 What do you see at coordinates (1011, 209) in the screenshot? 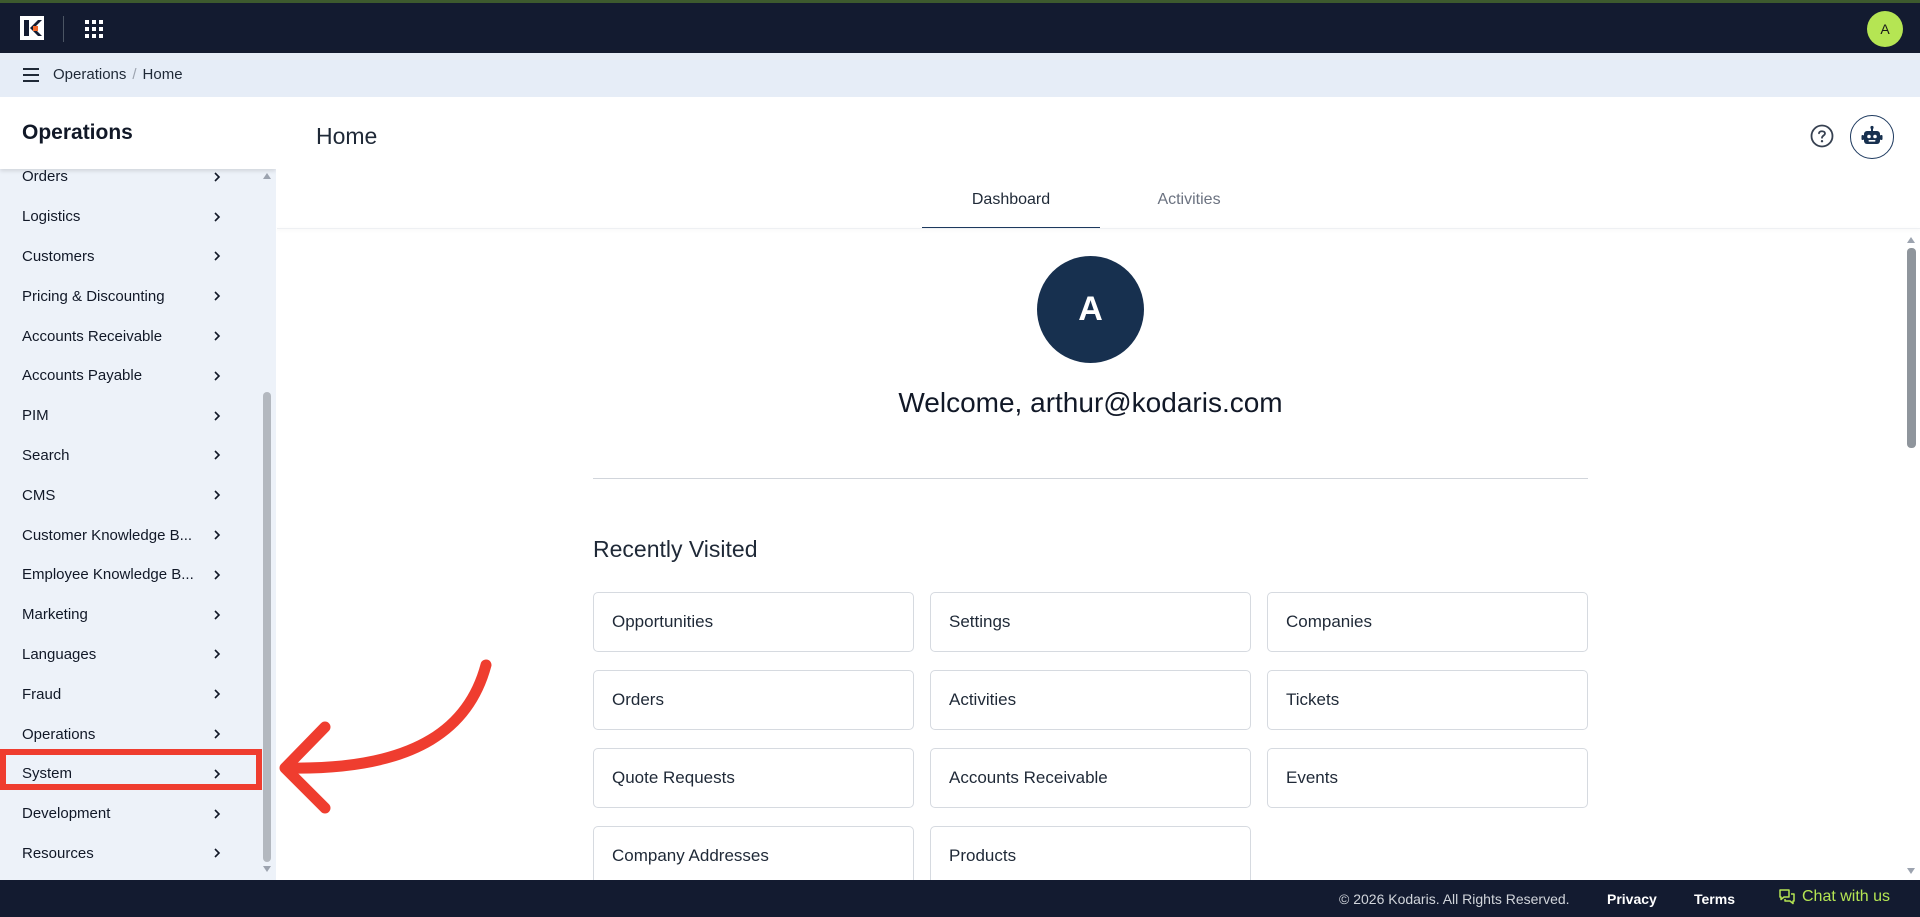
I see `tab-dashboard: Dashboard` at bounding box center [1011, 209].